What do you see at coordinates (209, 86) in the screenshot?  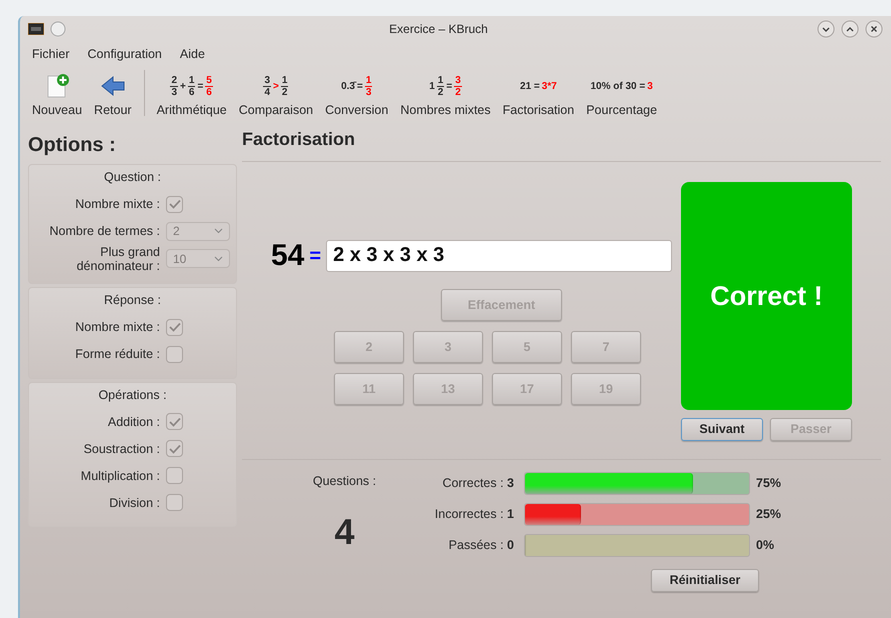 I see `fraction: 5 6` at bounding box center [209, 86].